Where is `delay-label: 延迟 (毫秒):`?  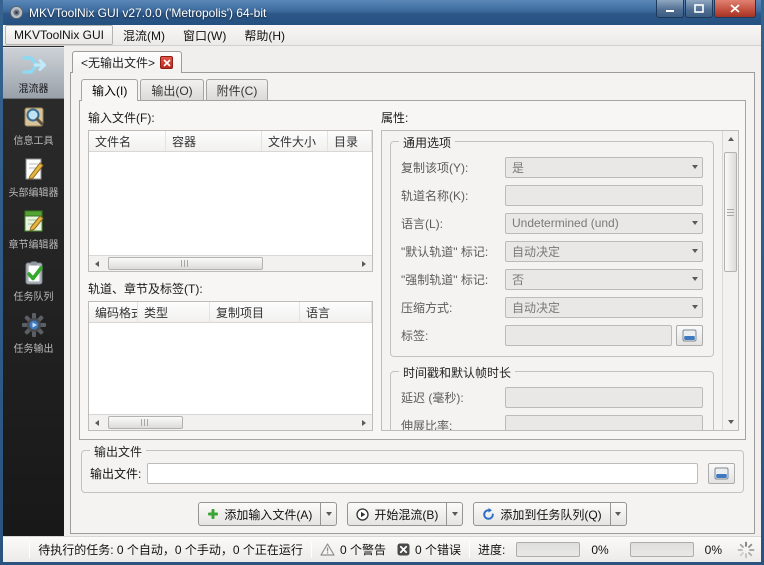
delay-label: 延迟 (毫秒): is located at coordinates (432, 397).